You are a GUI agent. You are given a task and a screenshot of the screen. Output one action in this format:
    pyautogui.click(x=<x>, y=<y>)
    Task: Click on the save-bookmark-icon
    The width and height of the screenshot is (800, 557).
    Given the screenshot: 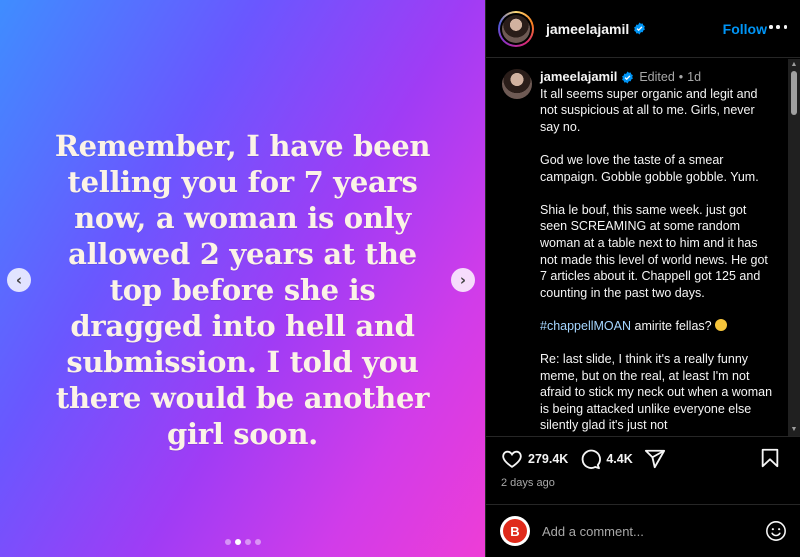 What is the action you would take?
    pyautogui.click(x=771, y=459)
    